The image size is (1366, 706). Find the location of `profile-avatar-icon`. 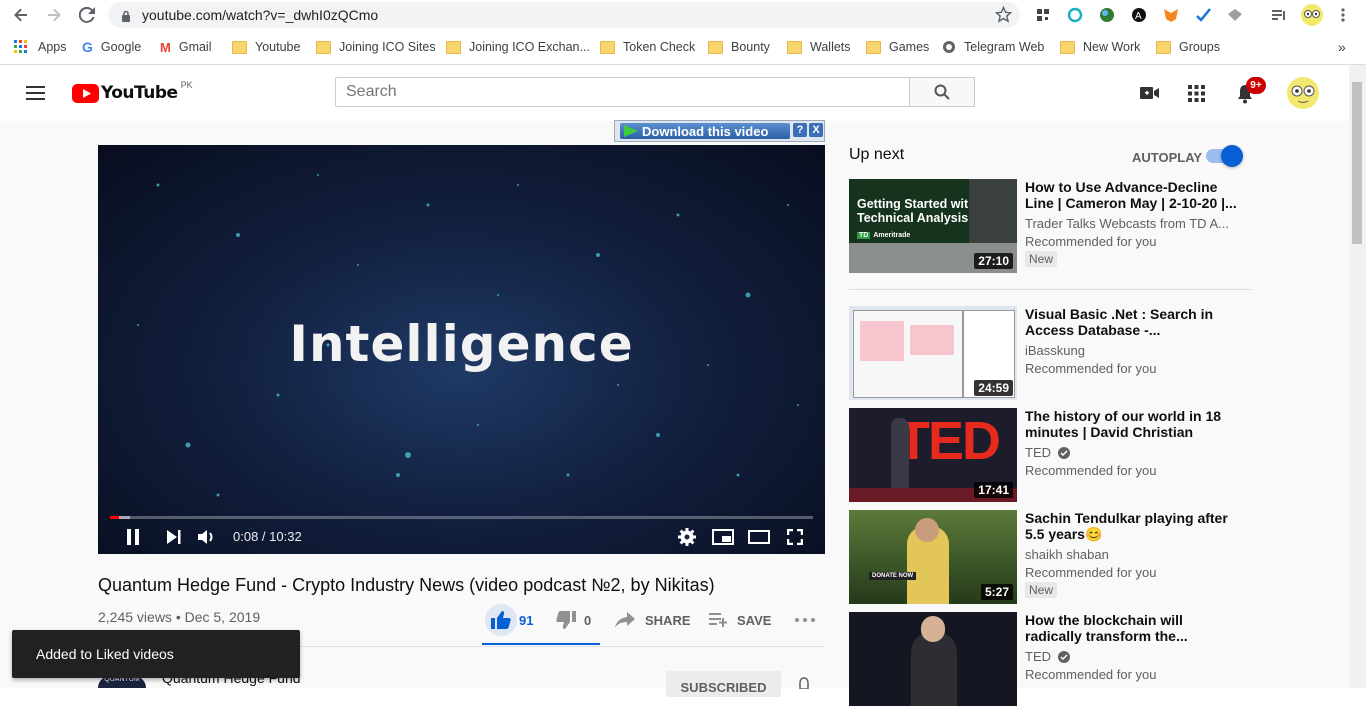

profile-avatar-icon is located at coordinates (1312, 15).